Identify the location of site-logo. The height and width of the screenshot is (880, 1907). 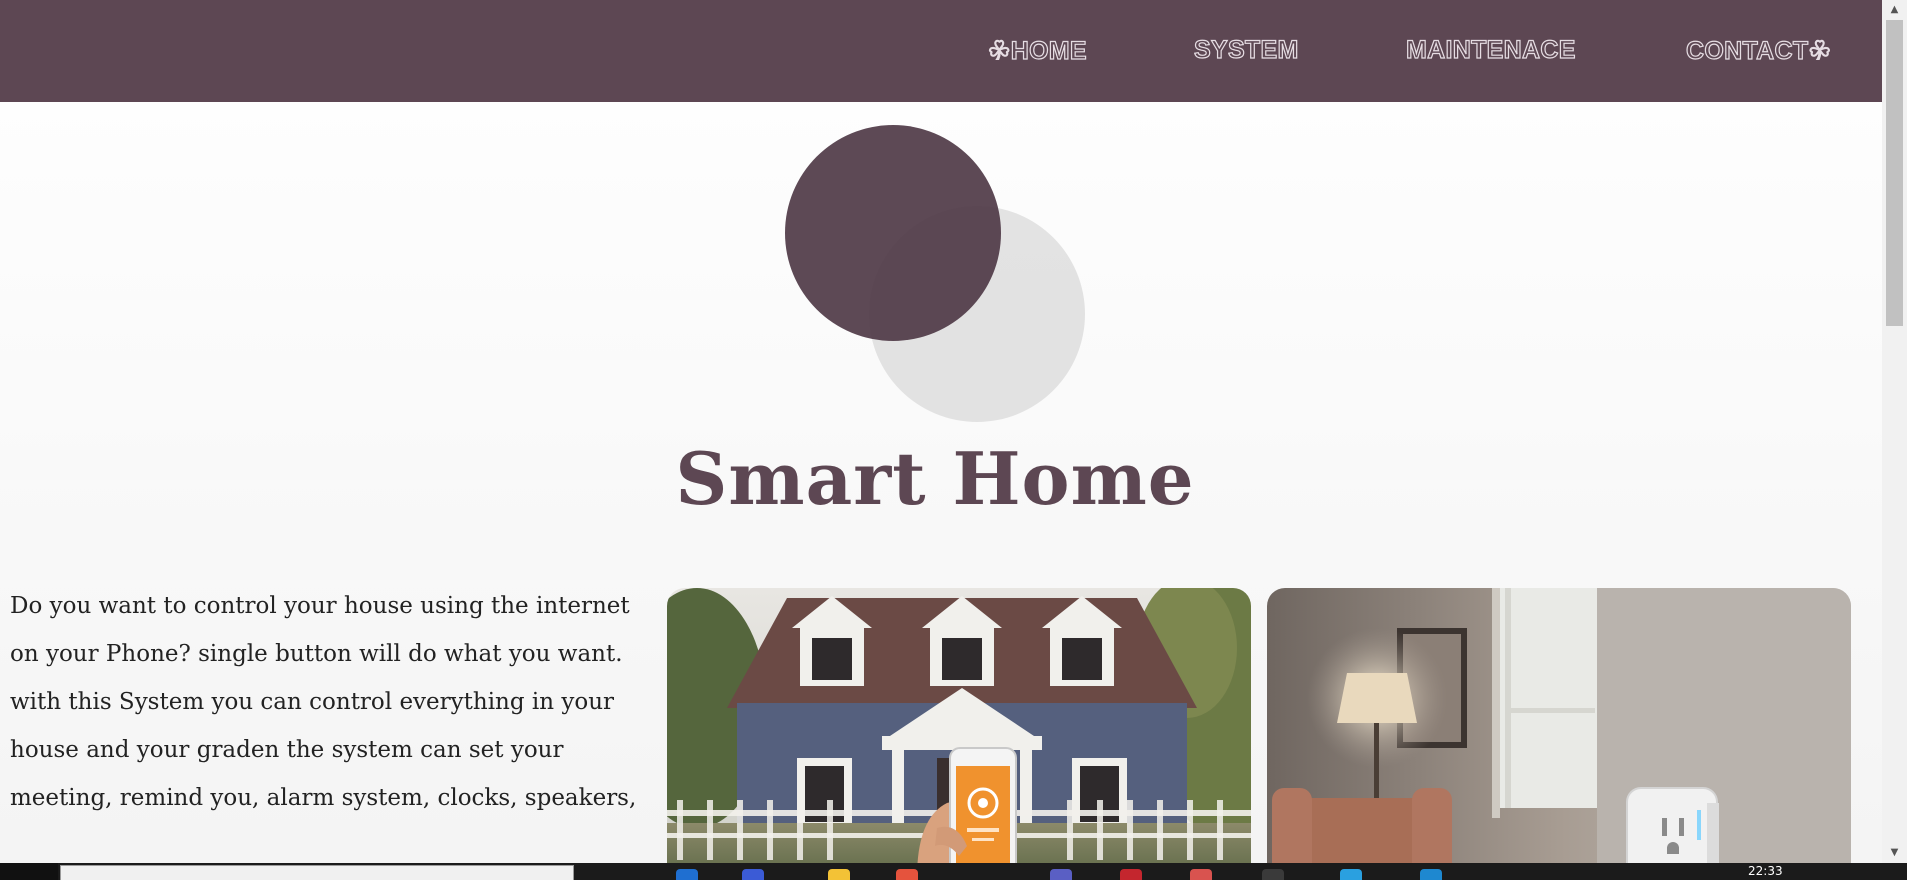
(935, 272).